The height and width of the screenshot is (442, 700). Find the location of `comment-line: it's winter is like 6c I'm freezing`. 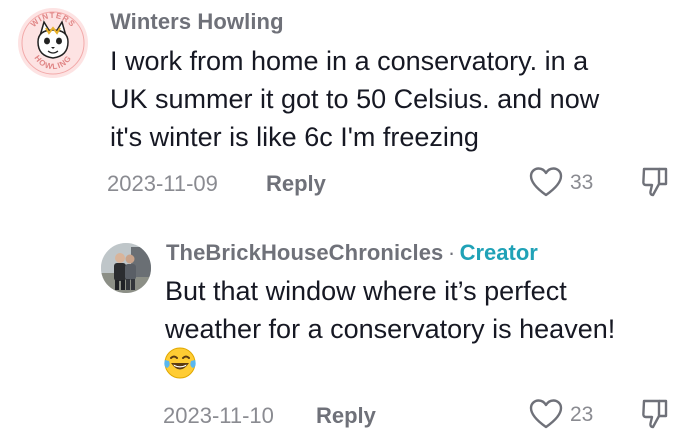

comment-line: it's winter is like 6c I'm freezing is located at coordinates (294, 137).